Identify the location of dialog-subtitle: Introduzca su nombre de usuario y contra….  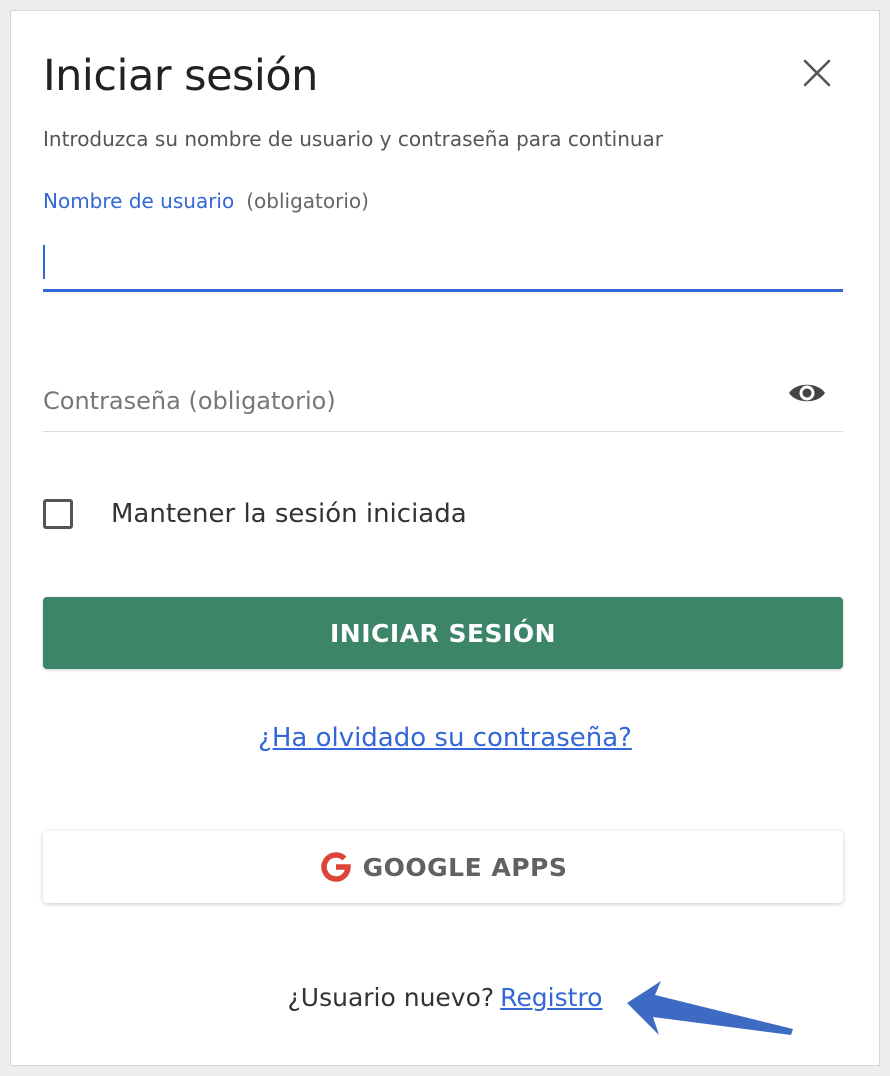
(353, 139).